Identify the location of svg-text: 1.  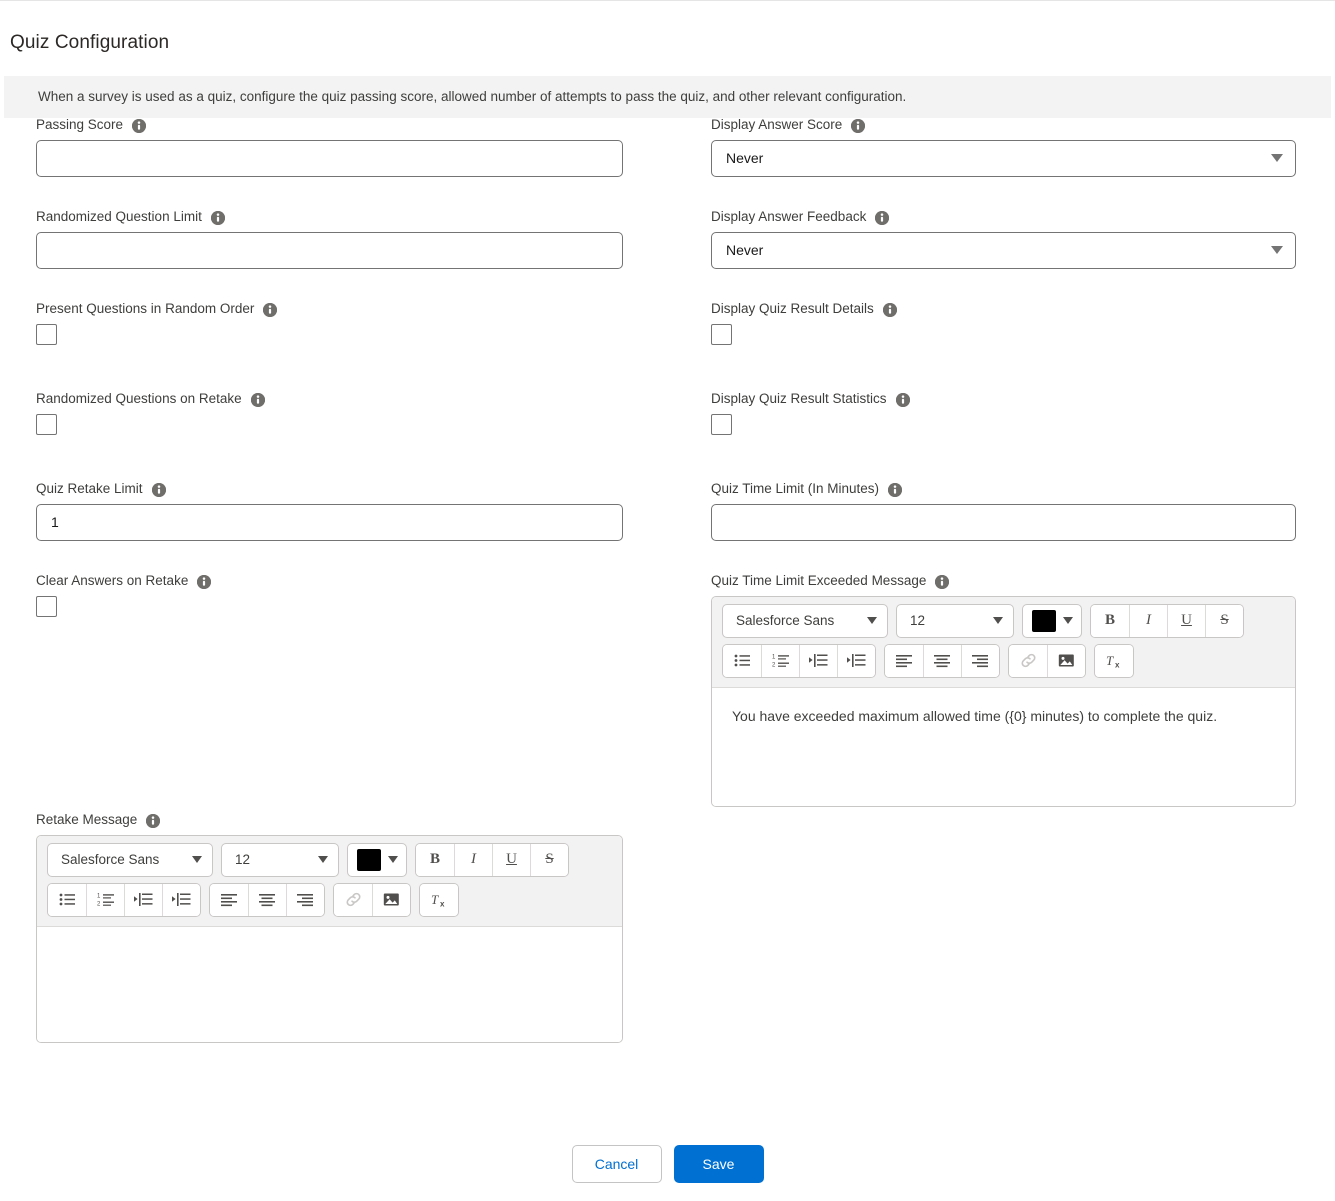
(99, 897).